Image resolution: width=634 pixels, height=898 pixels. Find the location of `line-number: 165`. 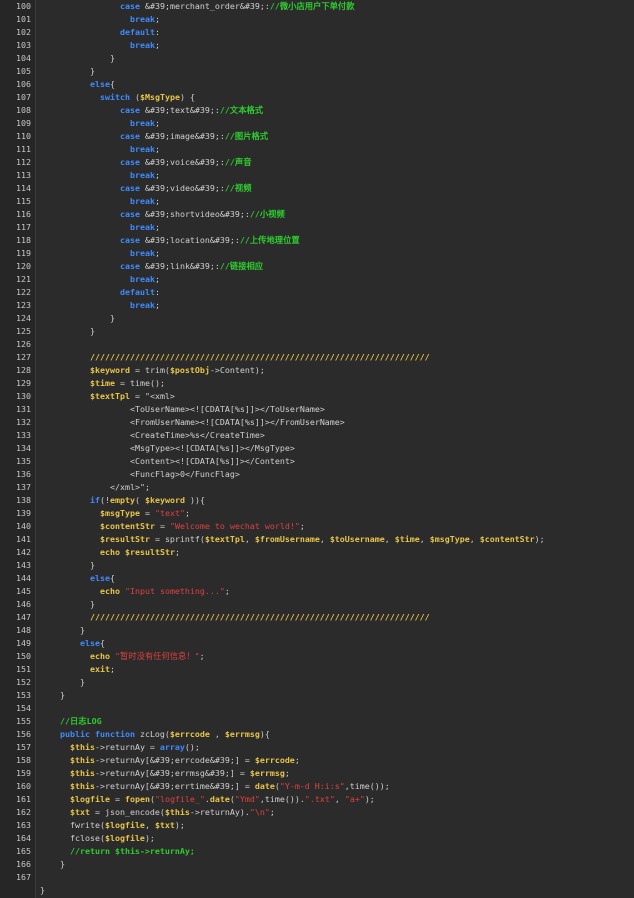

line-number: 165 is located at coordinates (23, 851).